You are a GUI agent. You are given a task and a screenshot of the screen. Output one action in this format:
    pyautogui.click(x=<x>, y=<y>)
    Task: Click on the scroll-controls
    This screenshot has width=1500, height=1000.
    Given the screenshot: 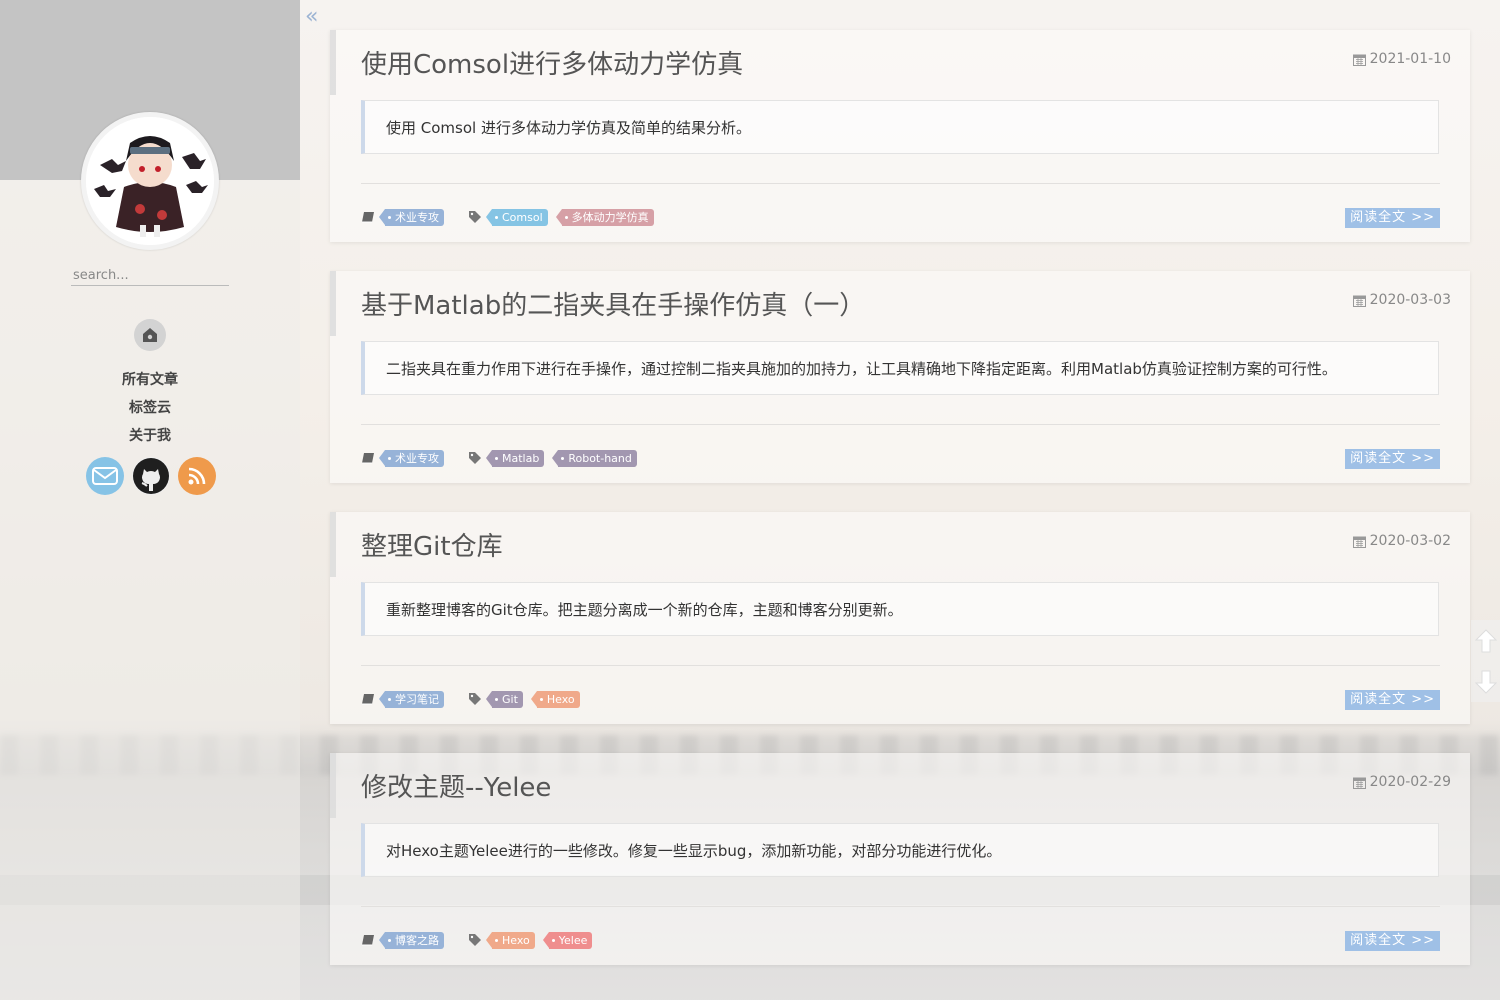 What is the action you would take?
    pyautogui.click(x=1485, y=661)
    